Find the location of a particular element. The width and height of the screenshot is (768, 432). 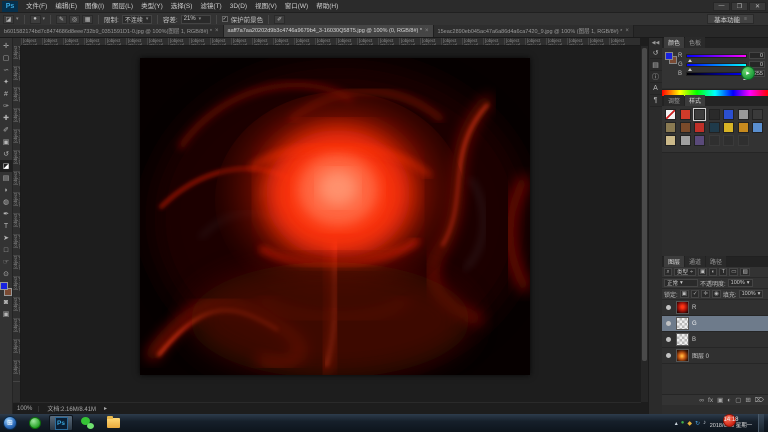

layer-name: R is located at coordinates (694, 308).